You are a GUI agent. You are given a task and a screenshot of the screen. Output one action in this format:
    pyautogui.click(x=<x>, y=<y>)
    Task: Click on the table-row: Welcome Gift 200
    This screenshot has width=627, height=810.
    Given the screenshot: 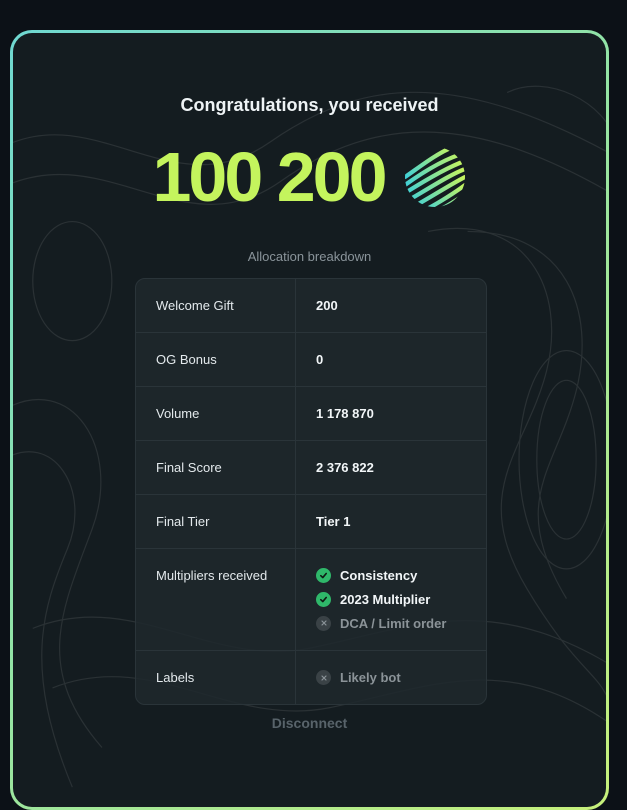 What is the action you would take?
    pyautogui.click(x=311, y=305)
    